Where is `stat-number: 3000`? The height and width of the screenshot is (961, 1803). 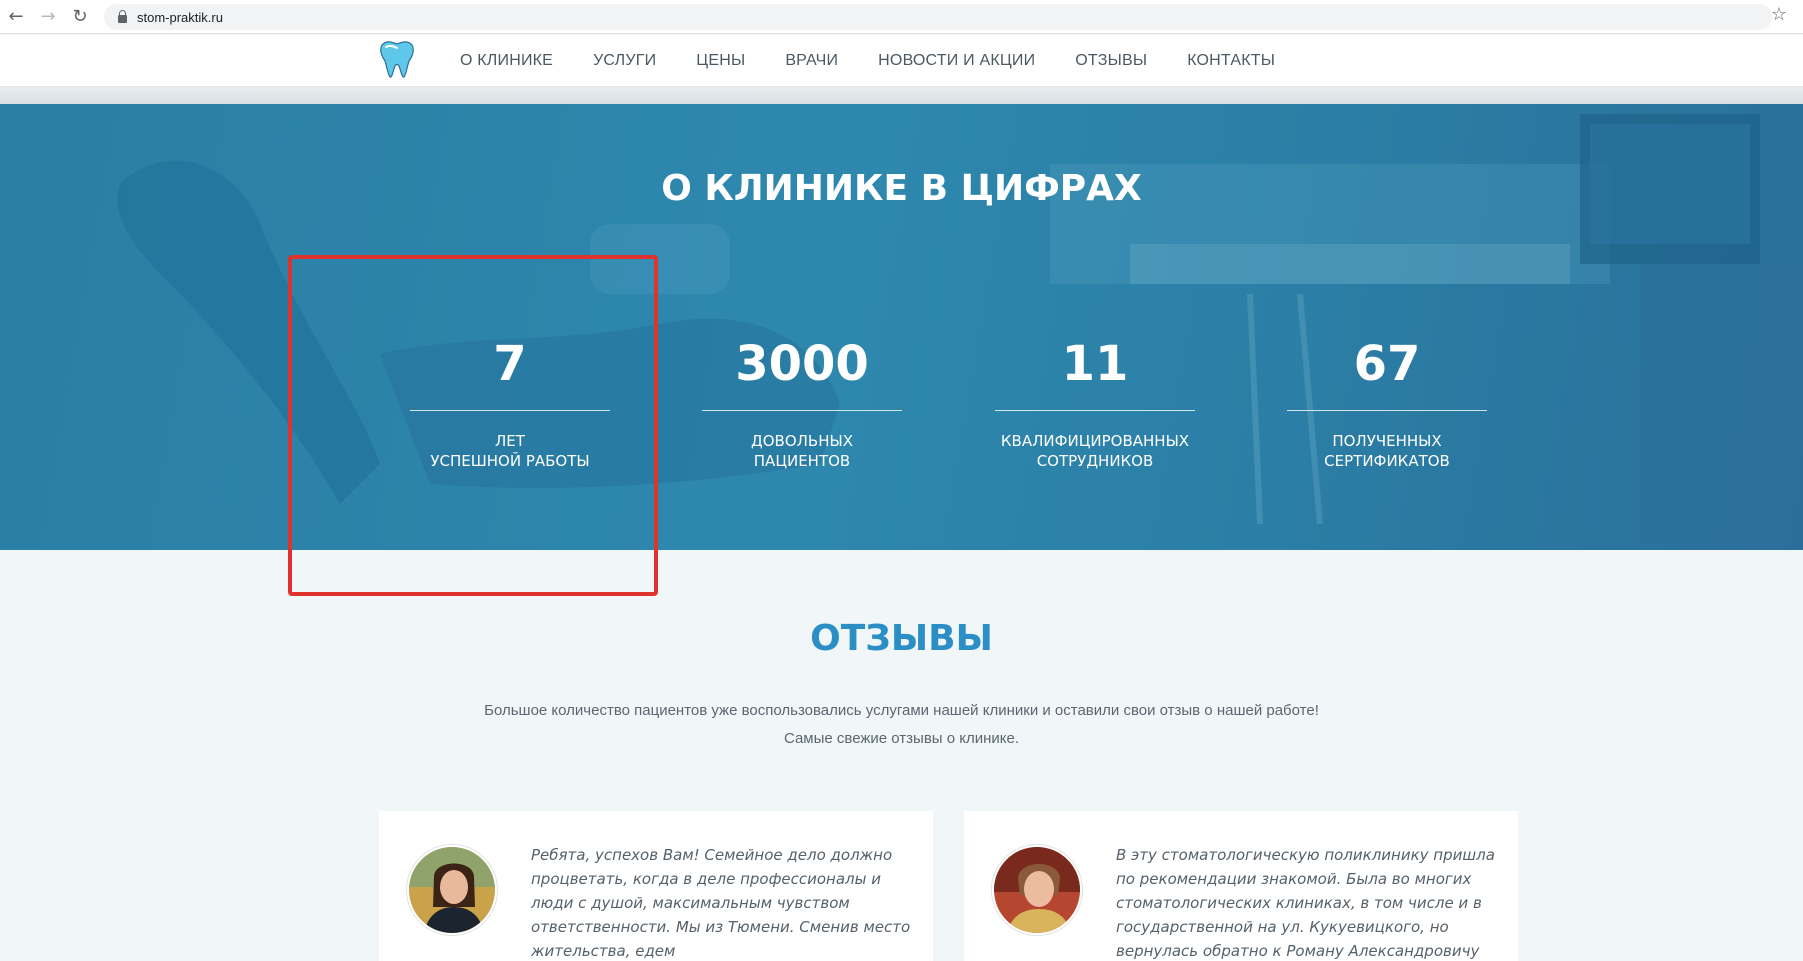
stat-number: 3000 is located at coordinates (802, 364).